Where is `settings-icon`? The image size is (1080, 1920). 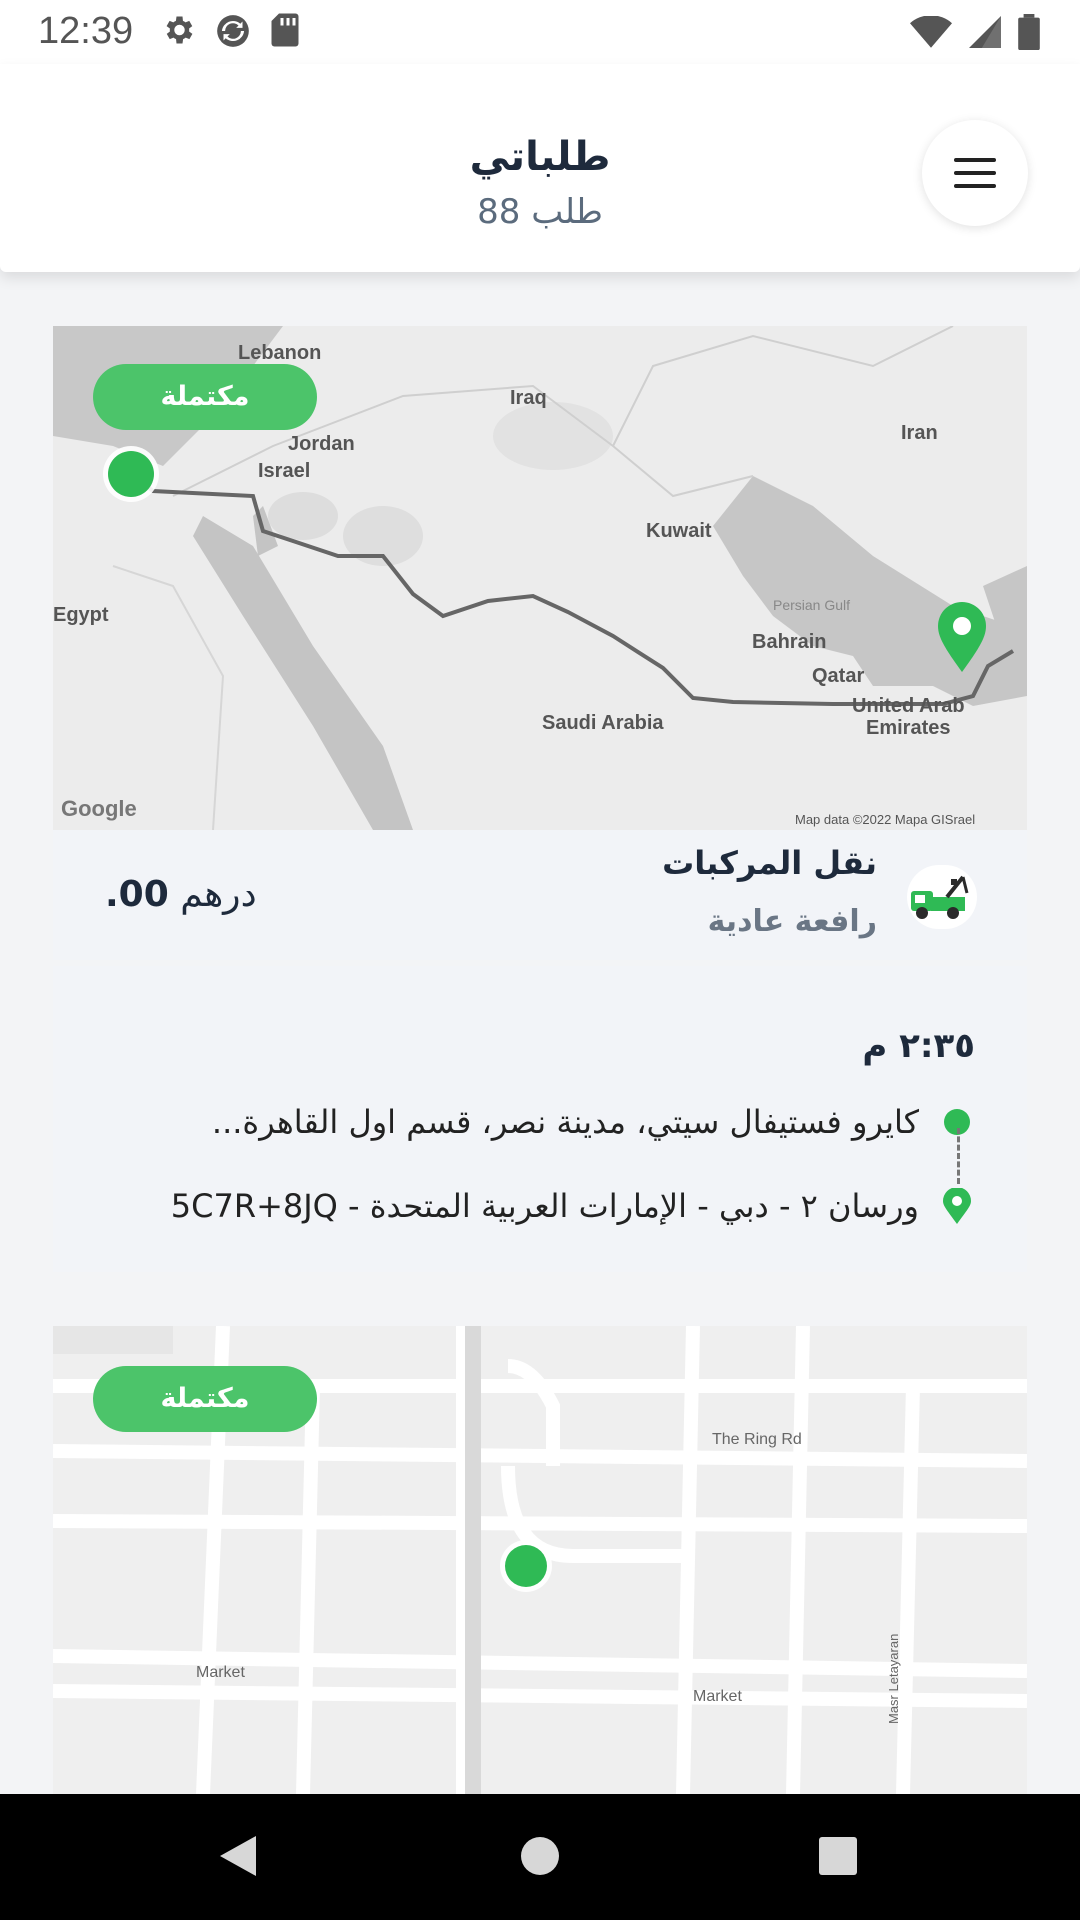 settings-icon is located at coordinates (179, 30).